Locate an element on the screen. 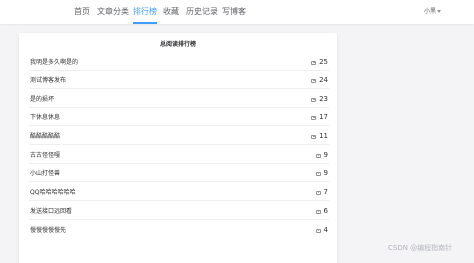 The height and width of the screenshot is (263, 474). view-count: 24 is located at coordinates (319, 80).